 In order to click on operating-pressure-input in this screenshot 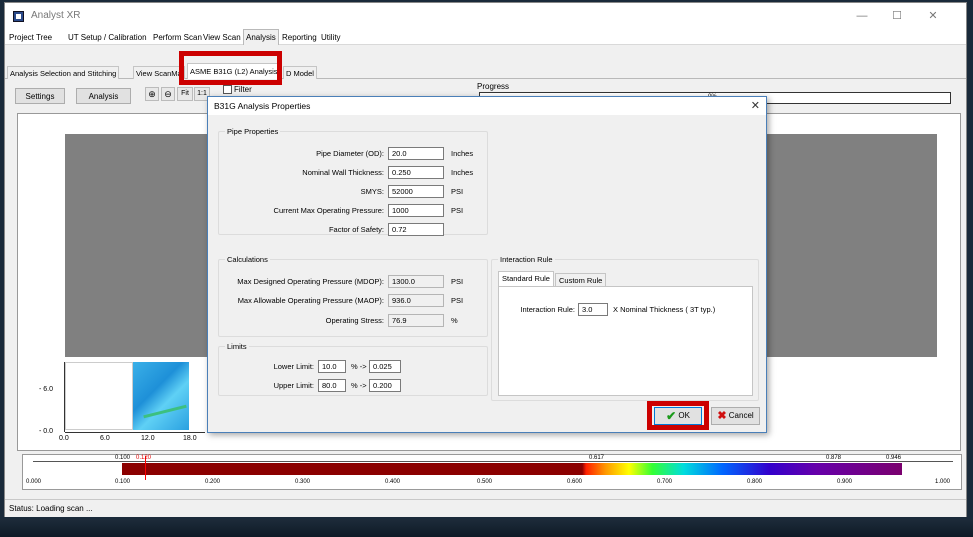, I will do `click(416, 210)`.